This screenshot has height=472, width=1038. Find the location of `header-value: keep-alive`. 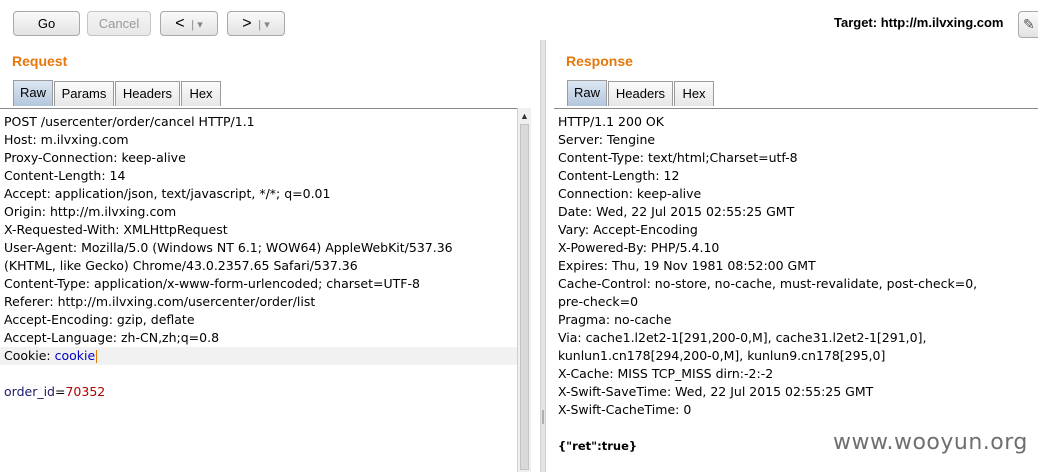

header-value: keep-alive is located at coordinates (669, 193).